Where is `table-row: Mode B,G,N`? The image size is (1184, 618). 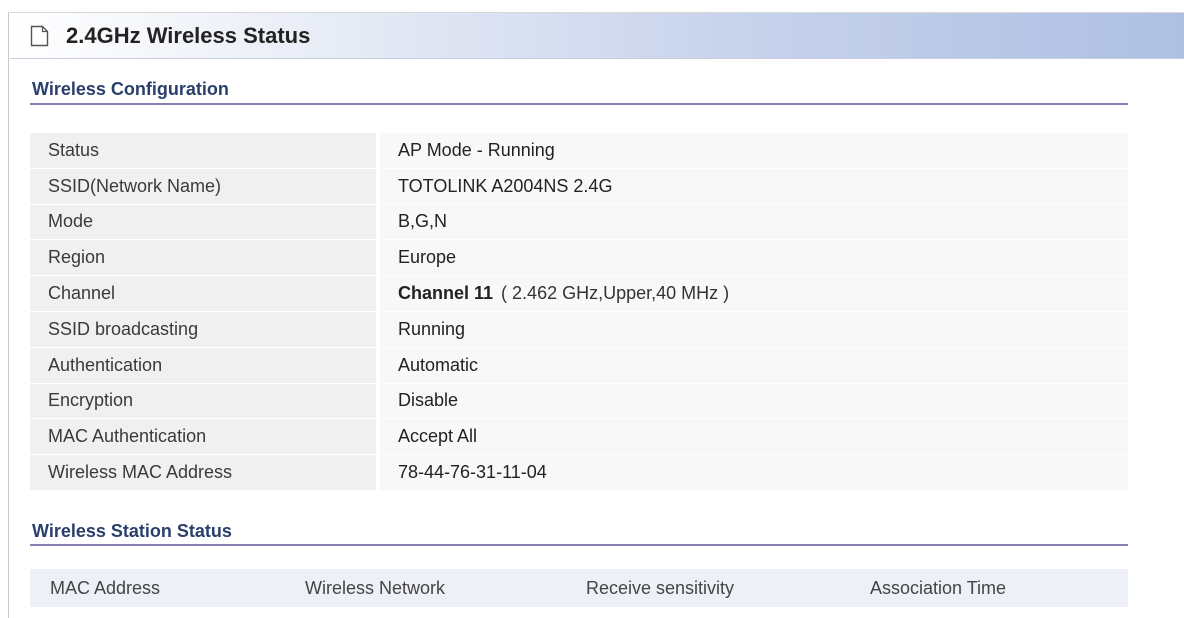 table-row: Mode B,G,N is located at coordinates (579, 222).